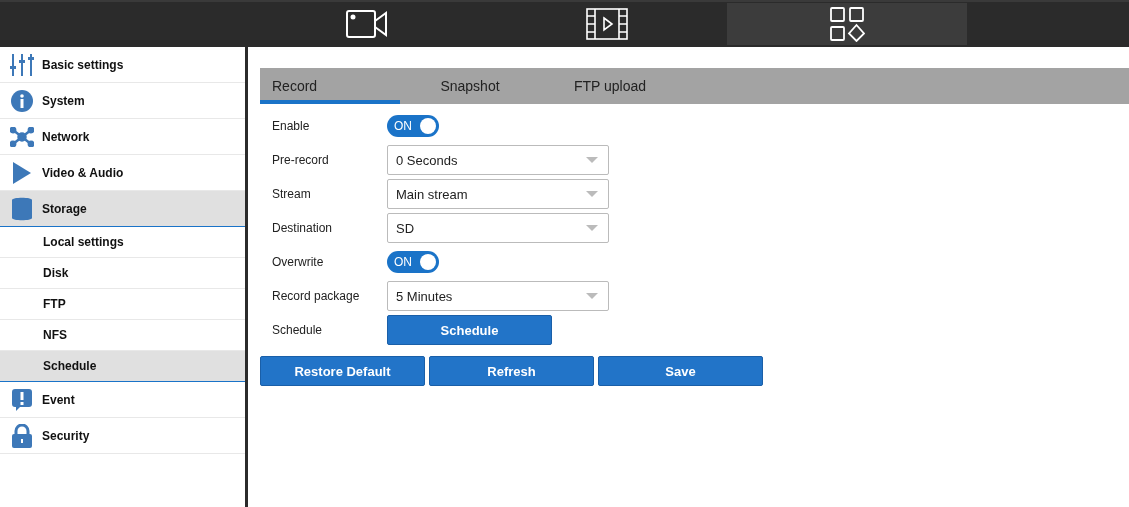 Image resolution: width=1129 pixels, height=507 pixels. What do you see at coordinates (303, 228) in the screenshot?
I see `field-label: Destination` at bounding box center [303, 228].